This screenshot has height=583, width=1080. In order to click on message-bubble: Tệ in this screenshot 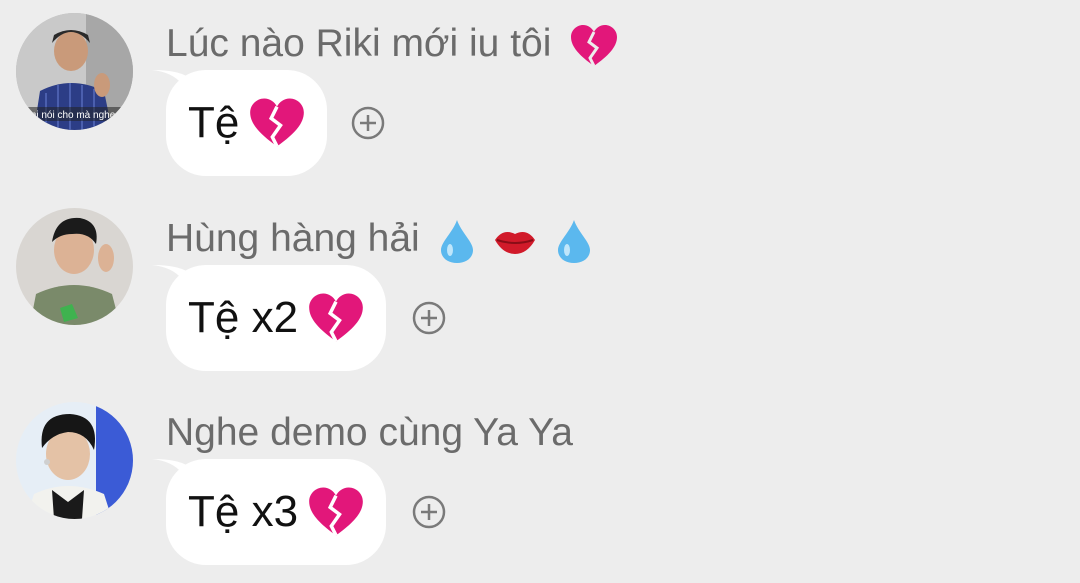, I will do `click(247, 123)`.